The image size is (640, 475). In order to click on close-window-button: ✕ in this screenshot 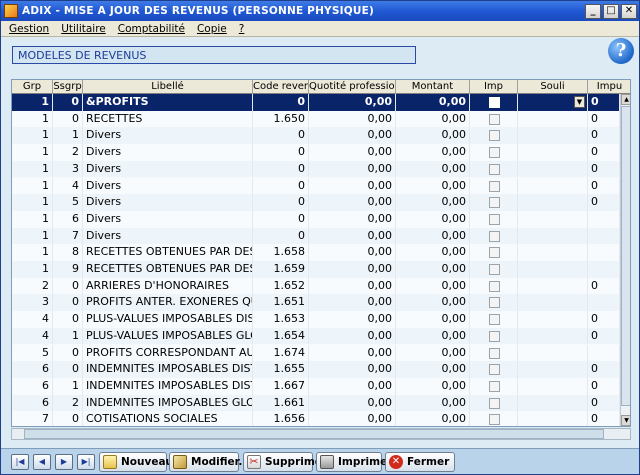, I will do `click(629, 11)`.